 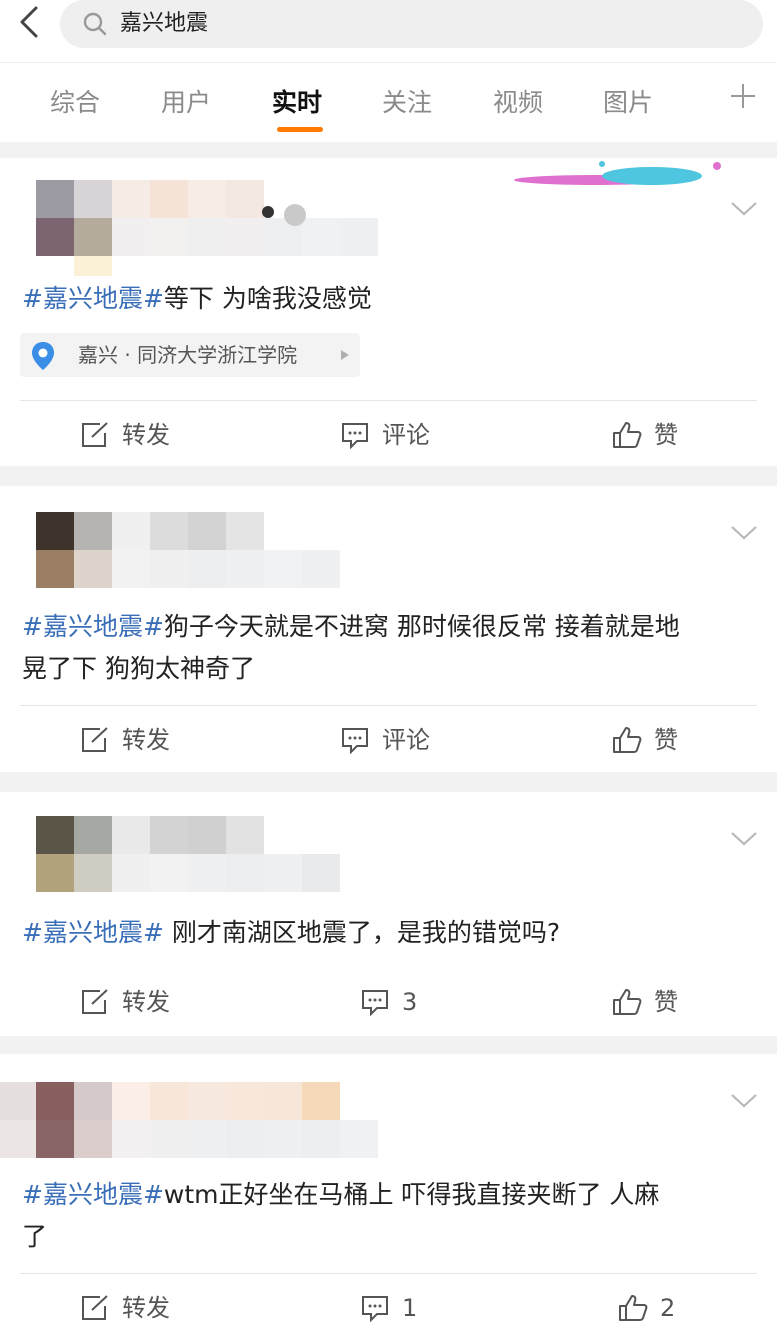 What do you see at coordinates (291, 932) in the screenshot?
I see `post-text: #嘉兴地震# 刚才南湖区地震了，是我的错觉吗?` at bounding box center [291, 932].